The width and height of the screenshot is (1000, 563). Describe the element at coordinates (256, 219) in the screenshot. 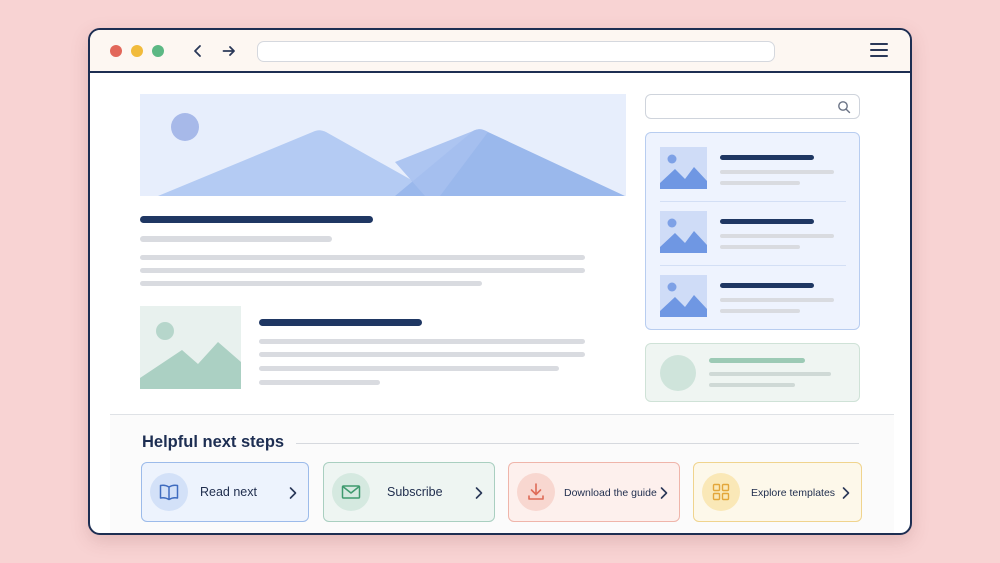

I see `article-title-placeholder` at that location.